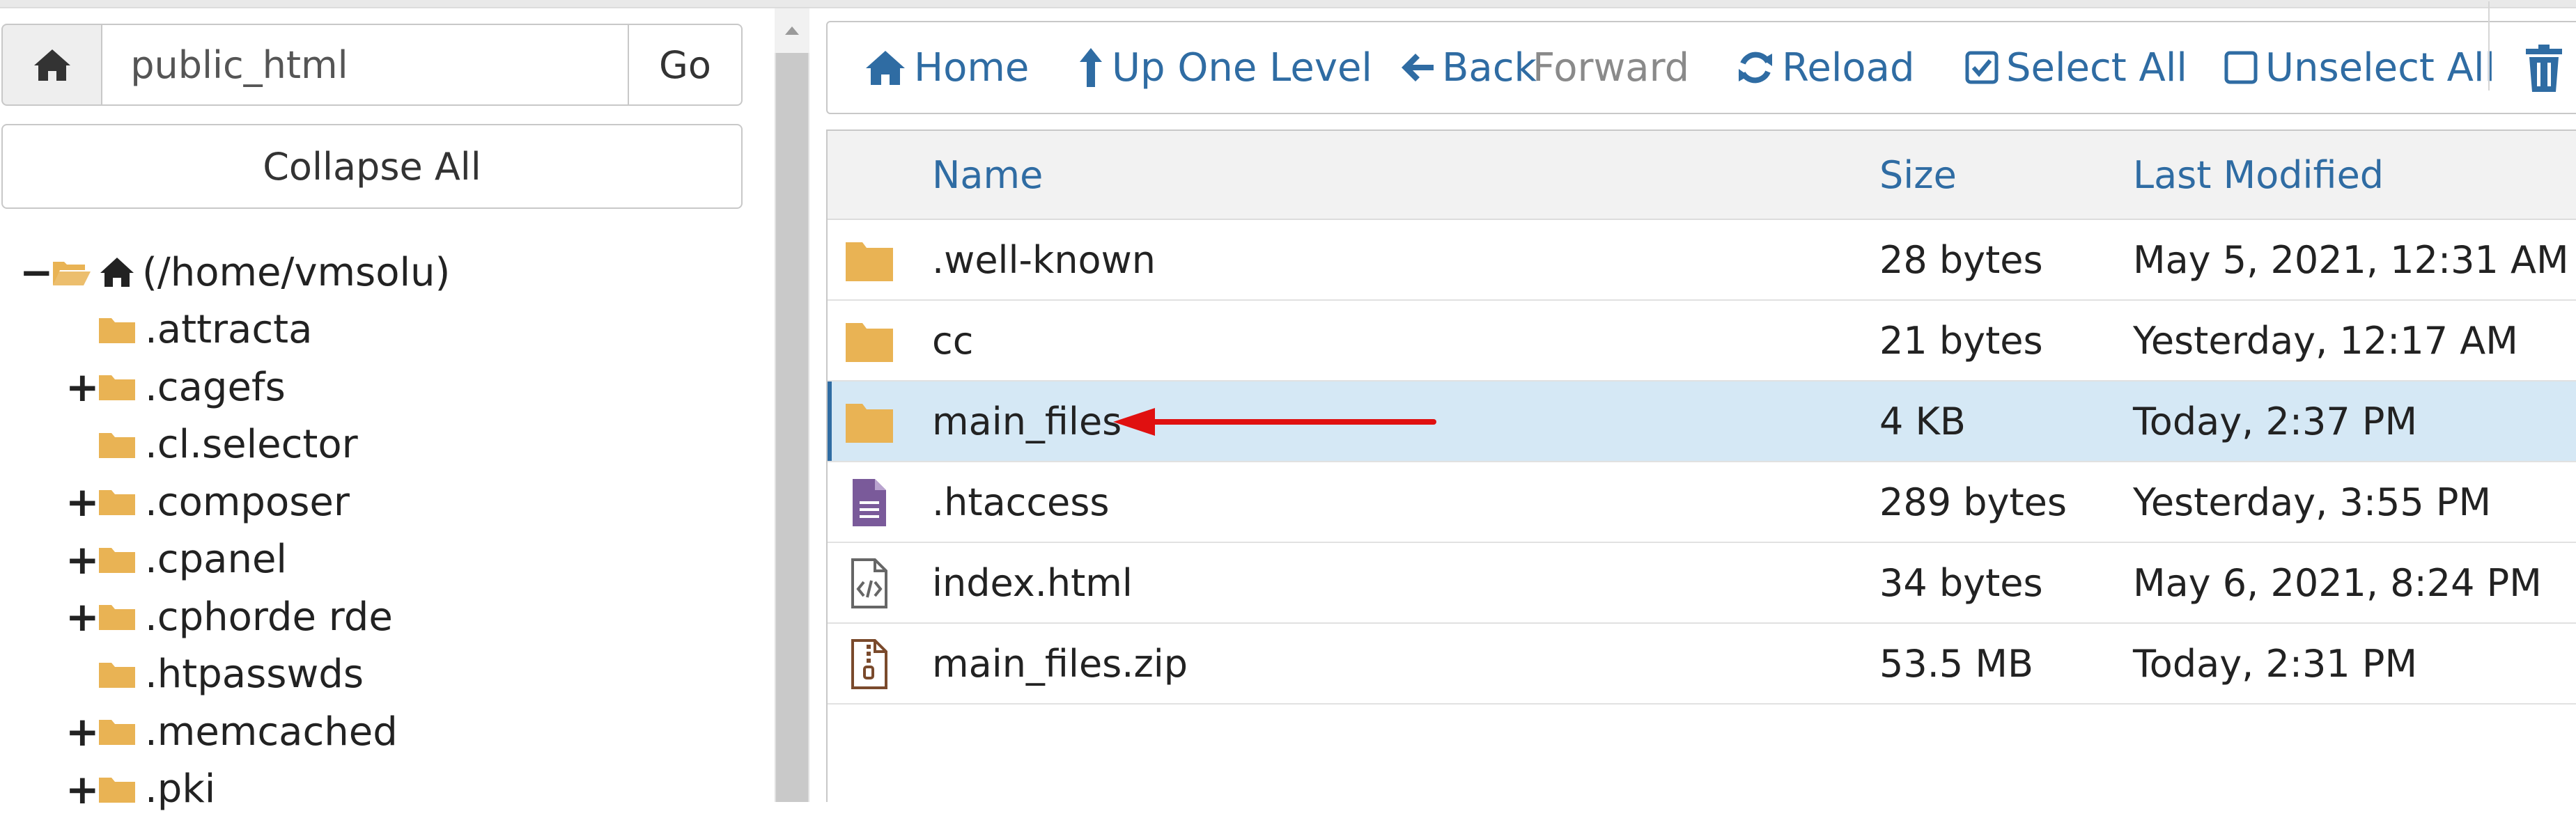  What do you see at coordinates (1044, 259) in the screenshot?
I see `file-name: .well-known` at bounding box center [1044, 259].